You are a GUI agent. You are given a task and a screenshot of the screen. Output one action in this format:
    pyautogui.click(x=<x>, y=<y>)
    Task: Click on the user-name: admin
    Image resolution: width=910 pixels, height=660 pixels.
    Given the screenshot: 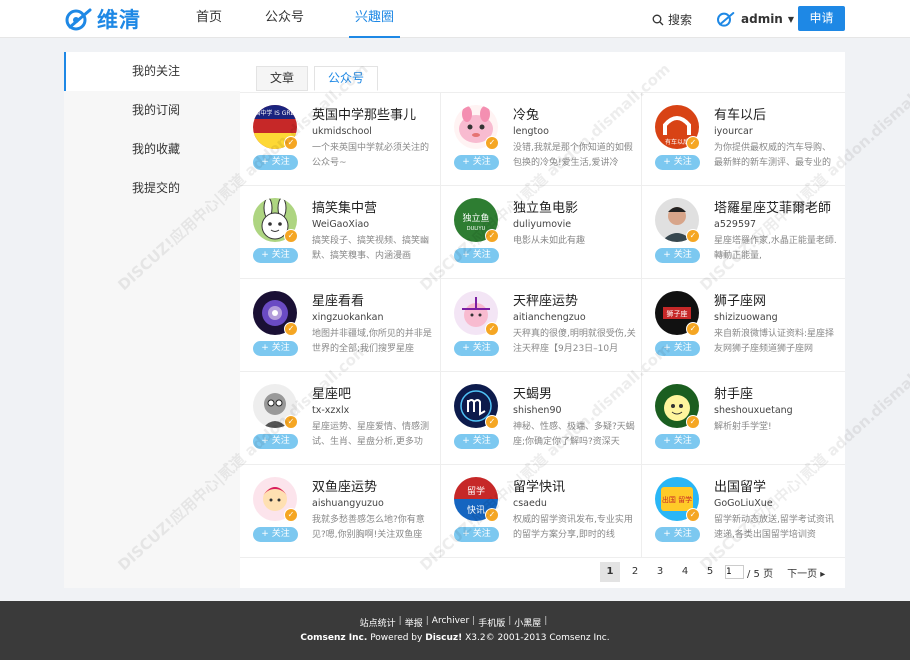 What is the action you would take?
    pyautogui.click(x=762, y=19)
    